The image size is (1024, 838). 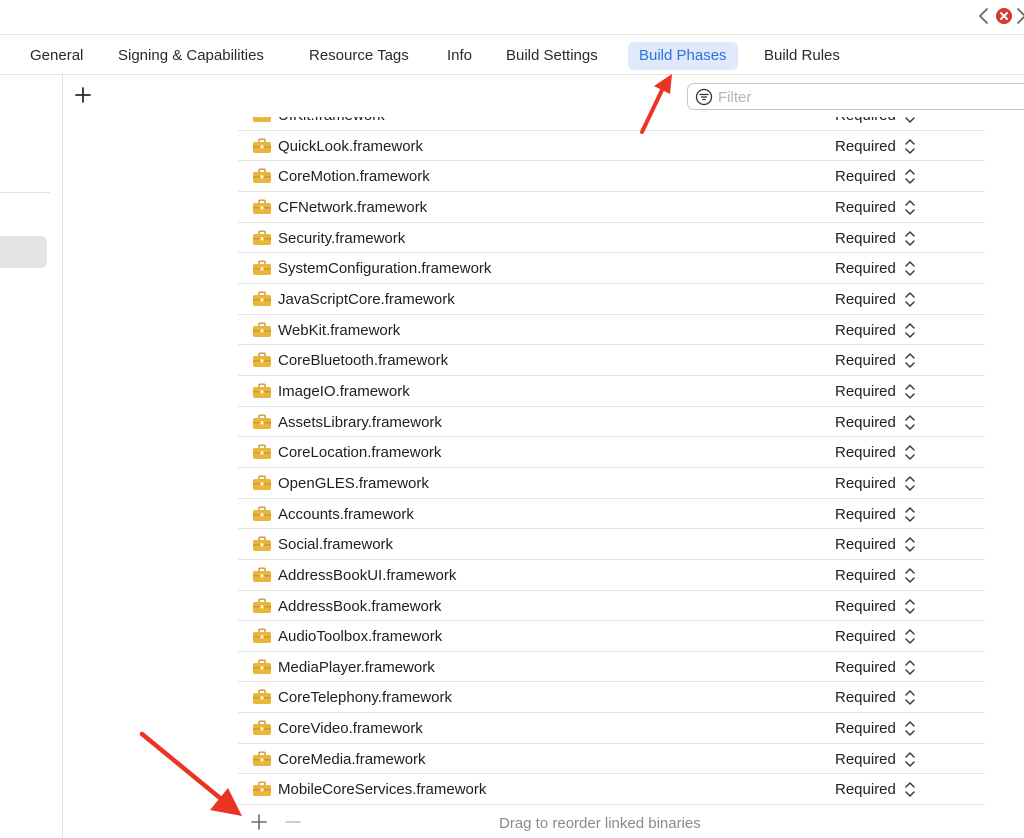 I want to click on framework-name: CoreMedia.framework, so click(x=352, y=759).